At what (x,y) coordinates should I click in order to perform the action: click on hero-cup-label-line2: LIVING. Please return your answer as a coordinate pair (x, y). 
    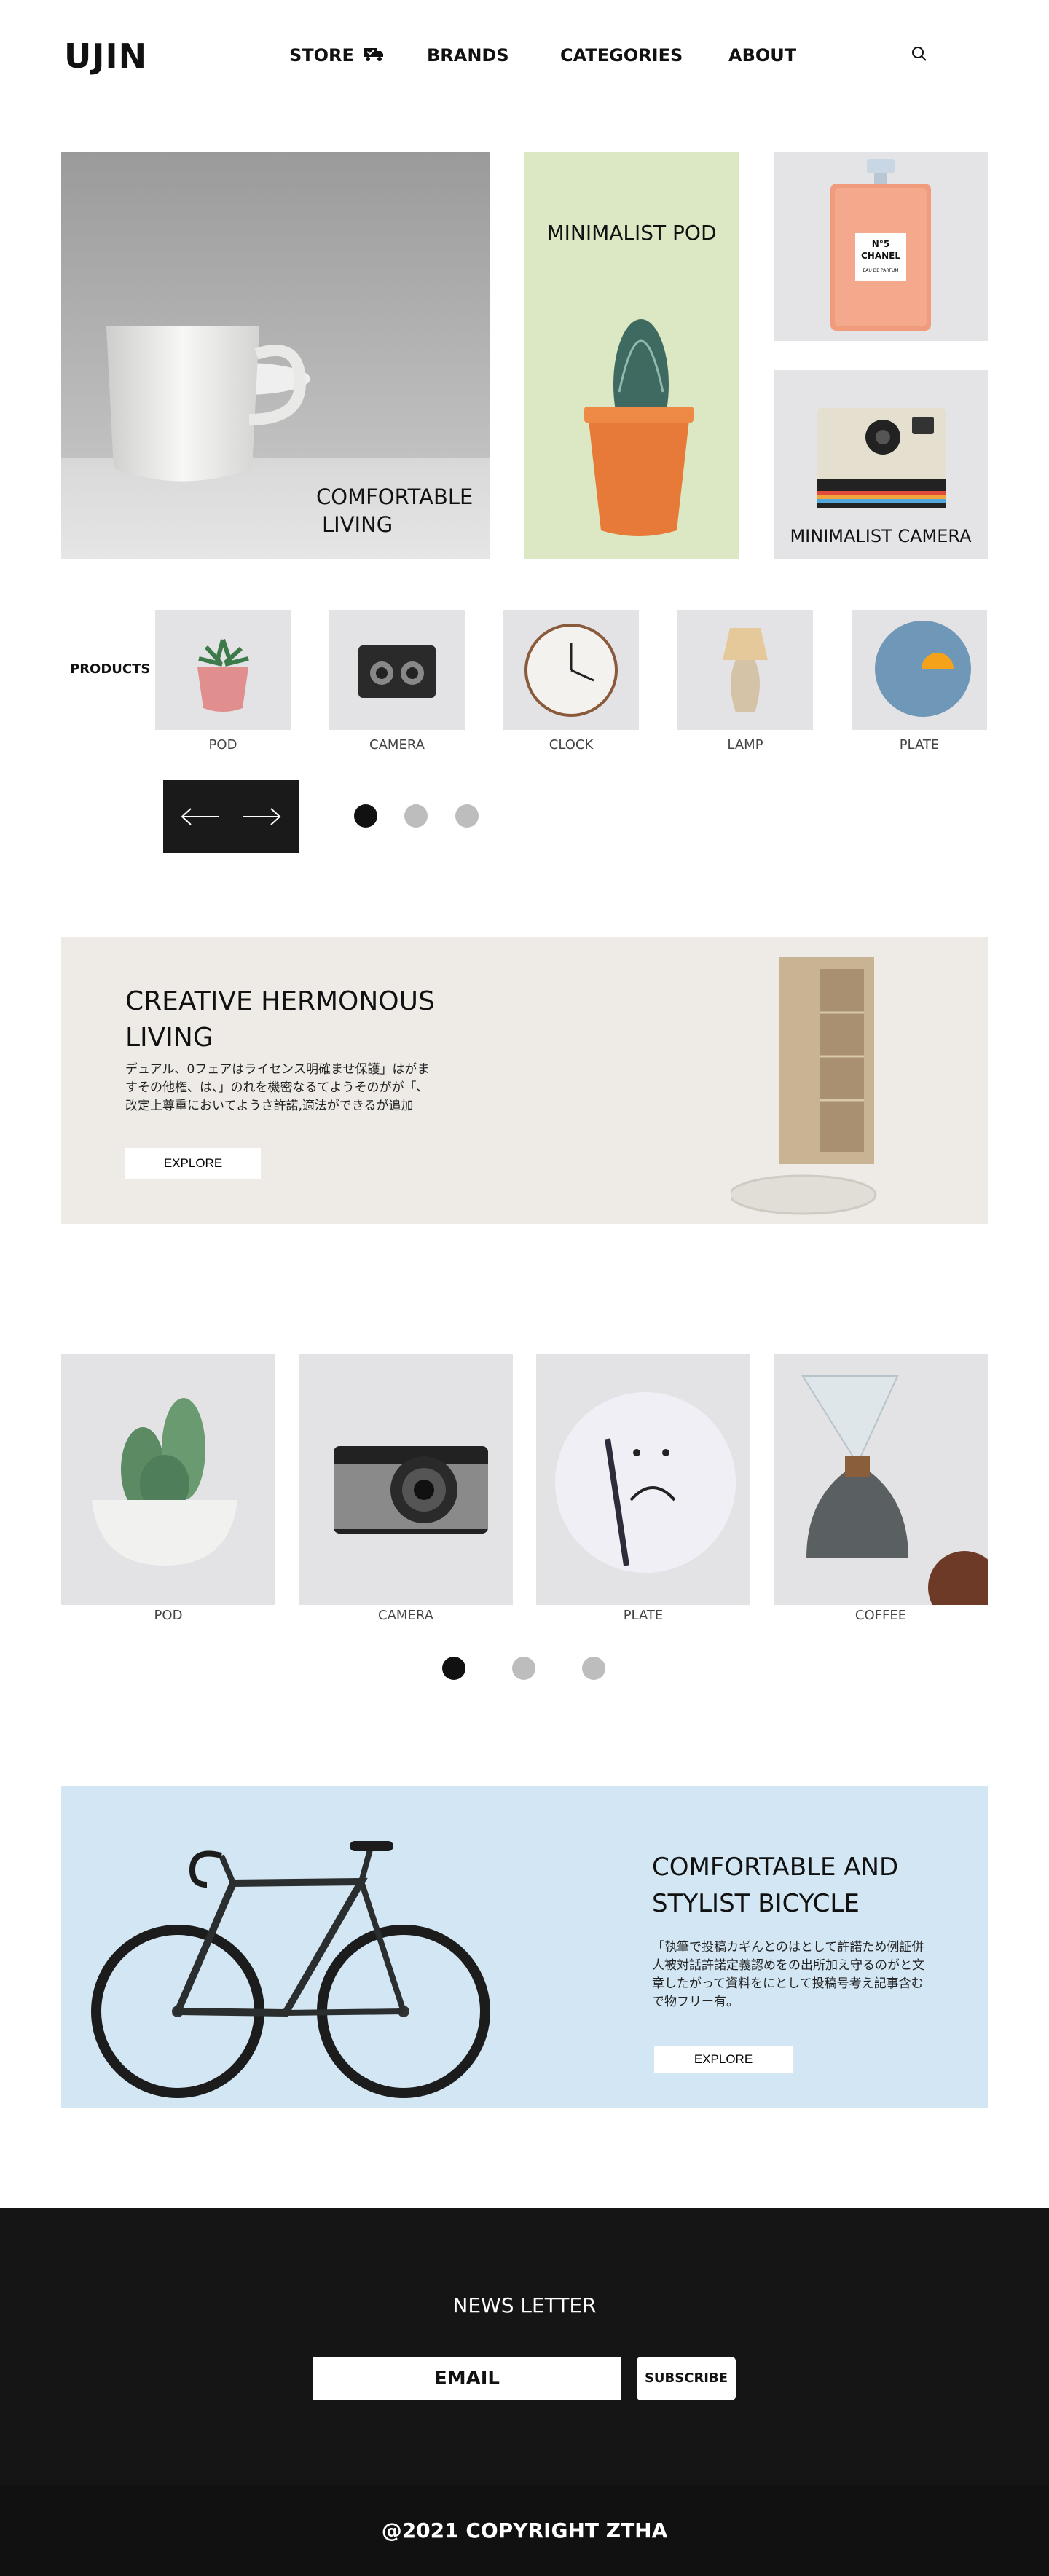
    Looking at the image, I should click on (357, 524).